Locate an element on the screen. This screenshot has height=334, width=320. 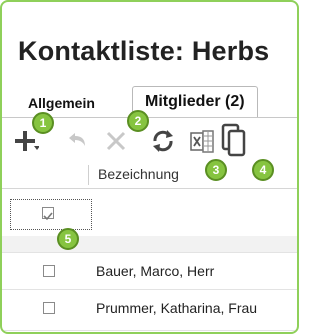
excel-export-icon is located at coordinates (202, 141).